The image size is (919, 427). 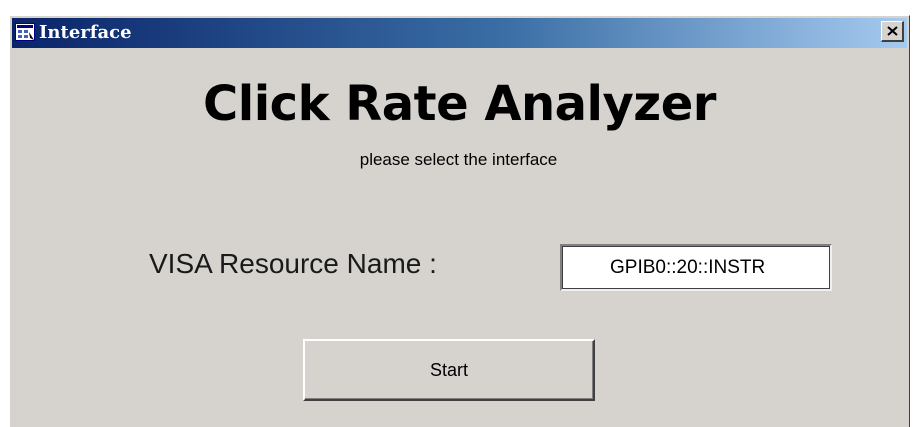 What do you see at coordinates (85, 32) in the screenshot?
I see `window-title: Interface` at bounding box center [85, 32].